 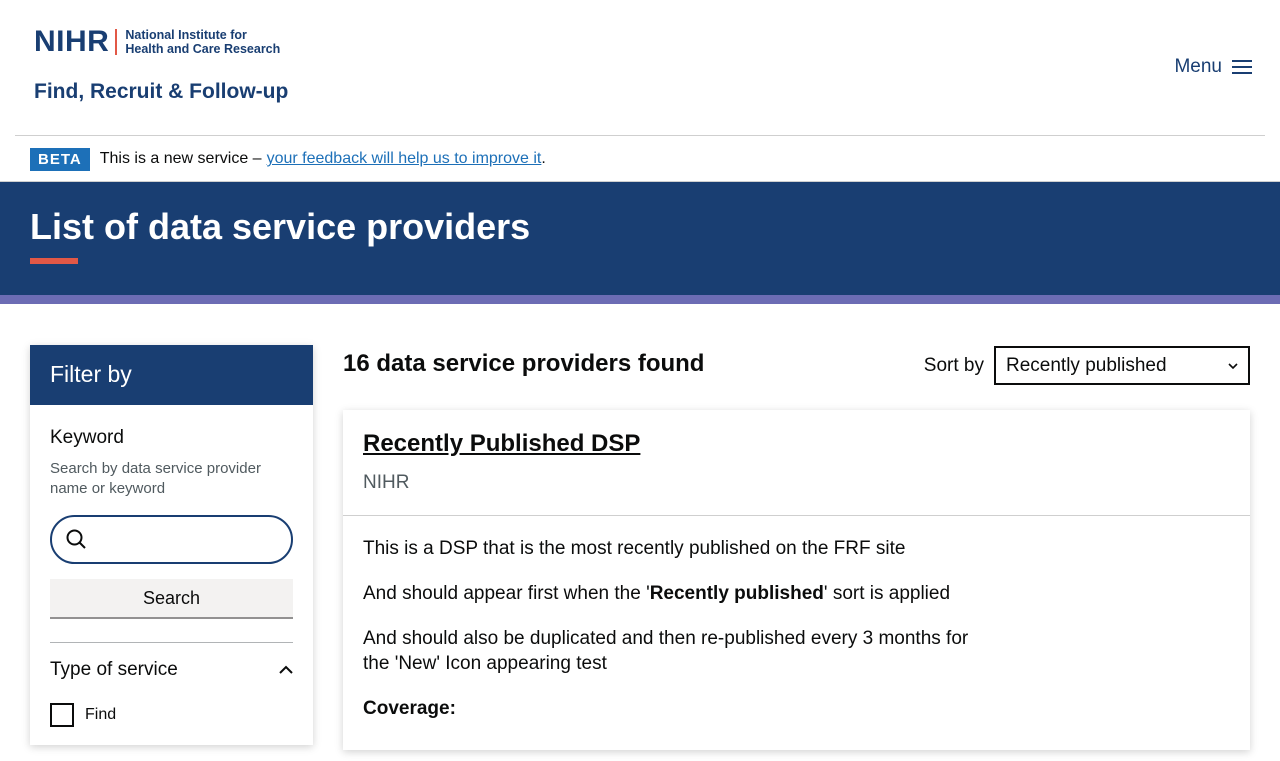 What do you see at coordinates (171, 375) in the screenshot?
I see `filter-heading: Filter by` at bounding box center [171, 375].